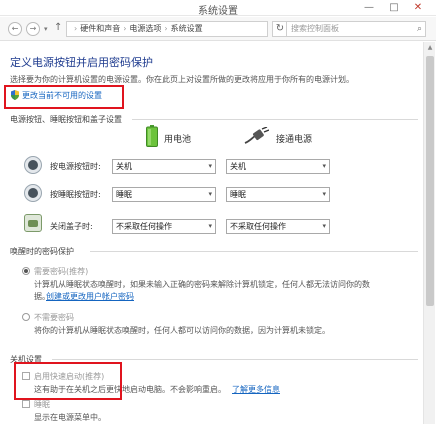 This screenshot has width=436, height=424. What do you see at coordinates (42, 404) in the screenshot?
I see `sleep-label: 睡眠` at bounding box center [42, 404].